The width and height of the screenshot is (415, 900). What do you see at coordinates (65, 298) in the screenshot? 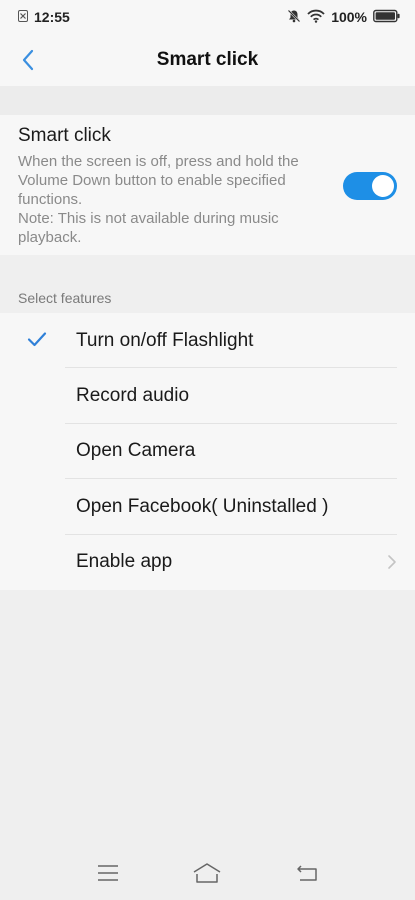
I see `section-label-select-features: Select features` at bounding box center [65, 298].